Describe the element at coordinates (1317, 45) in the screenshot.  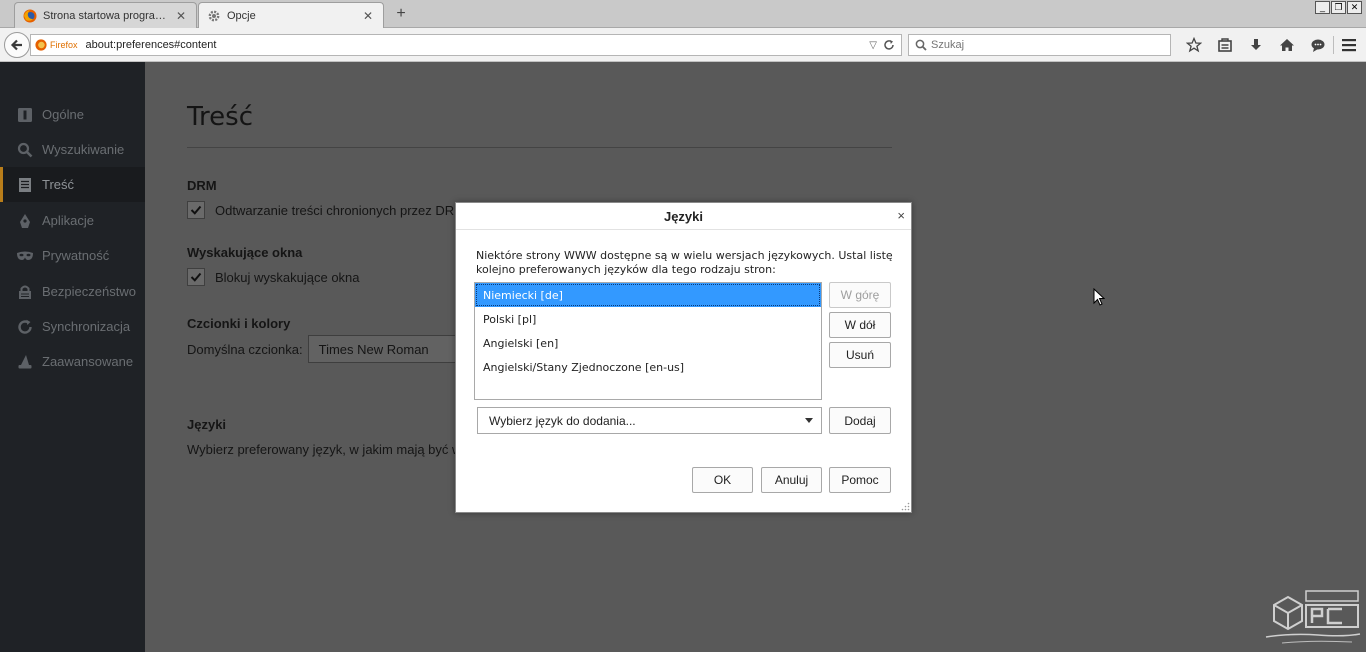
I see `chat-icon` at that location.